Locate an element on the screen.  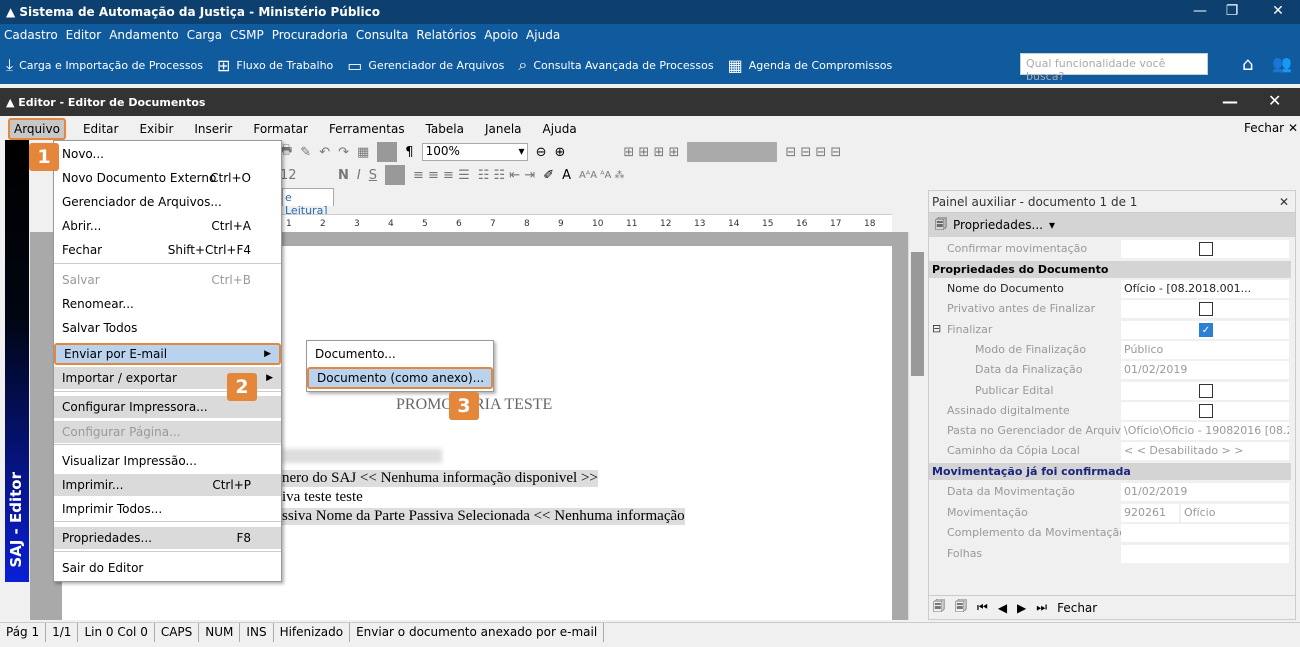
editor-close-button: ✕ is located at coordinates (1274, 100).